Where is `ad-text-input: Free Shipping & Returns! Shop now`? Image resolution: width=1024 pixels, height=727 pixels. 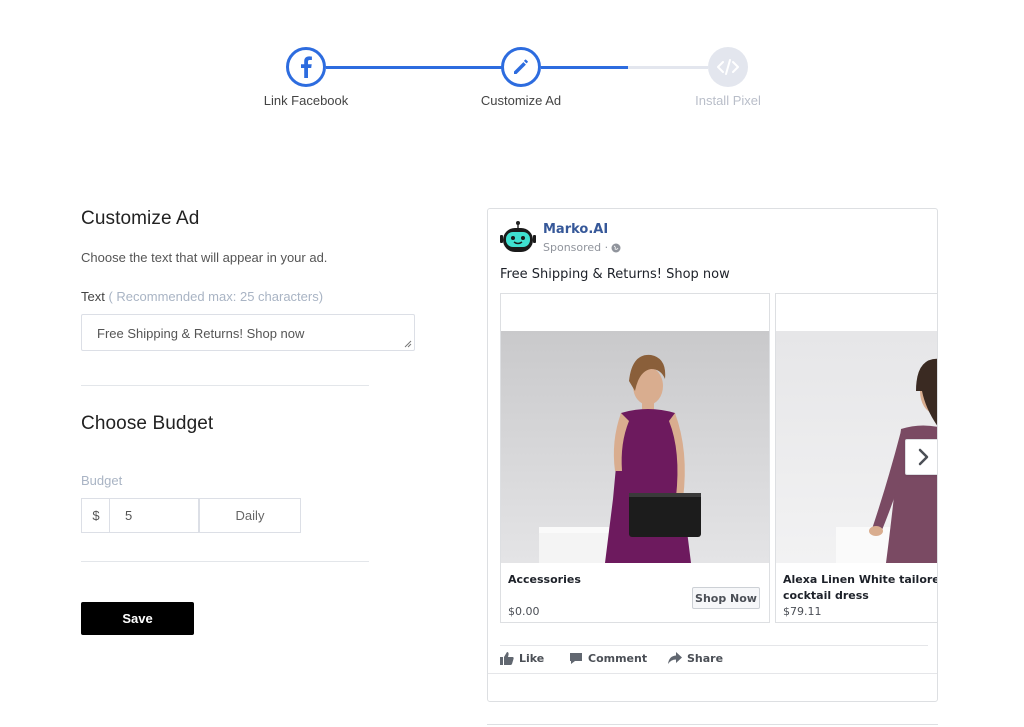 ad-text-input: Free Shipping & Returns! Shop now is located at coordinates (248, 332).